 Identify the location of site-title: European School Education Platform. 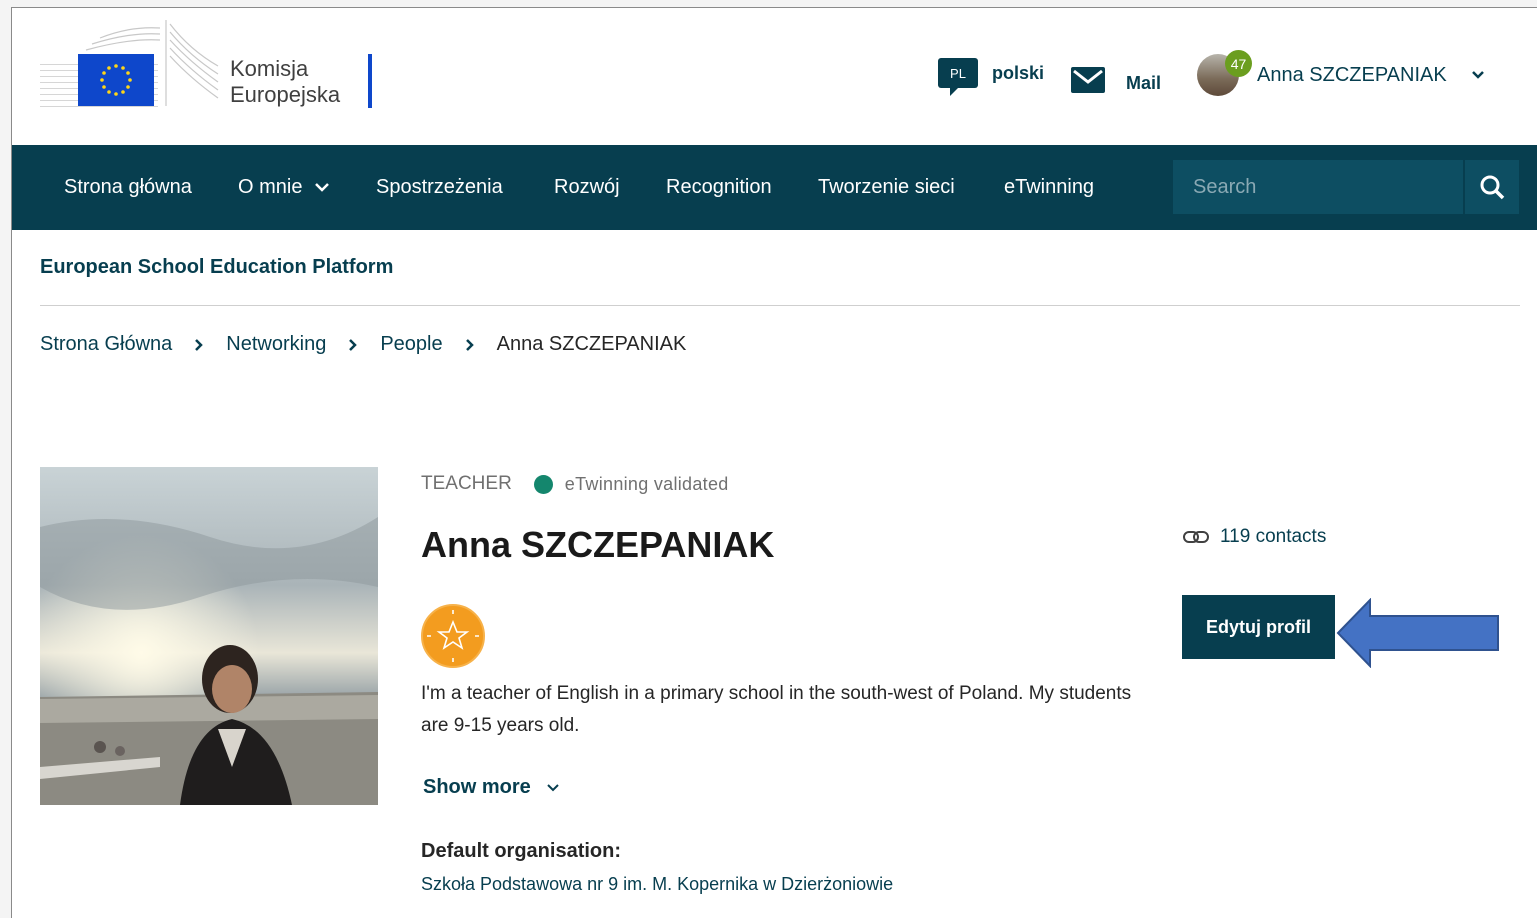
(216, 267).